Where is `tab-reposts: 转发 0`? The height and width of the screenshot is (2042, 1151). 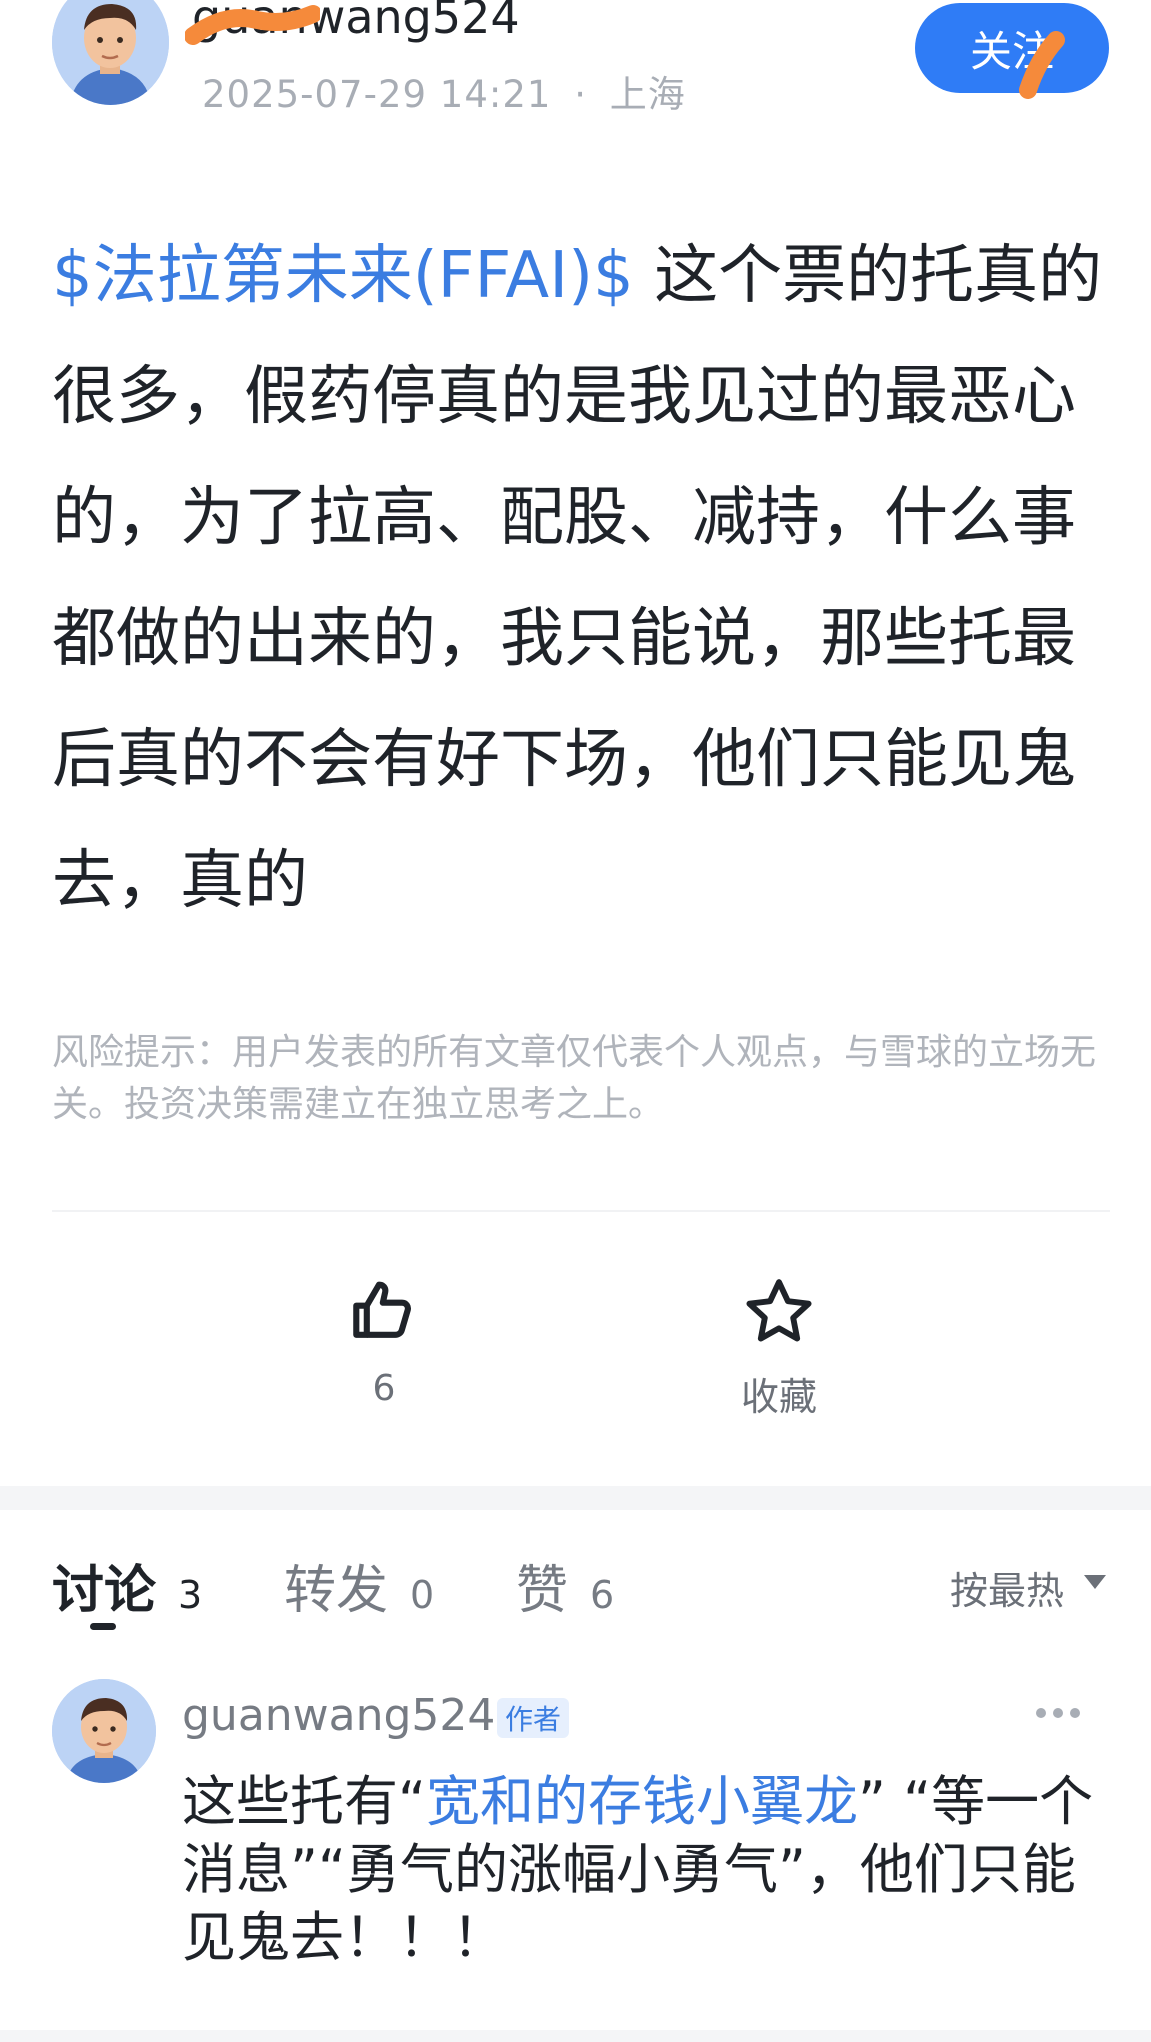 tab-reposts: 转发 0 is located at coordinates (359, 1585).